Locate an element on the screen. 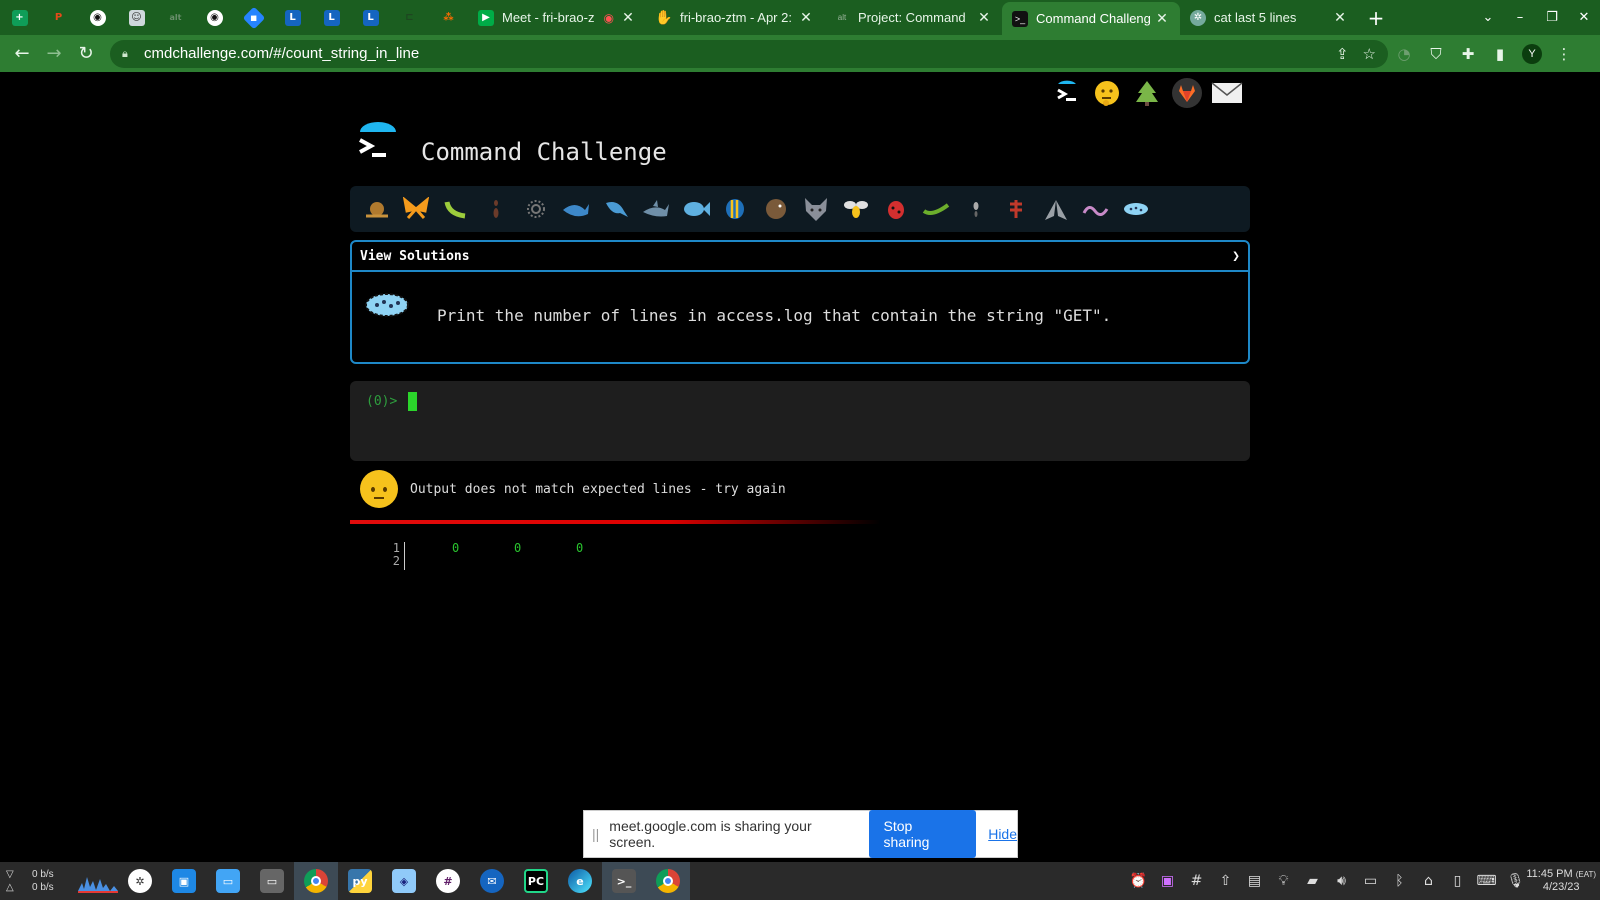 The width and height of the screenshot is (1600, 900). taskbar-app-mail: ✉ is located at coordinates (492, 881).